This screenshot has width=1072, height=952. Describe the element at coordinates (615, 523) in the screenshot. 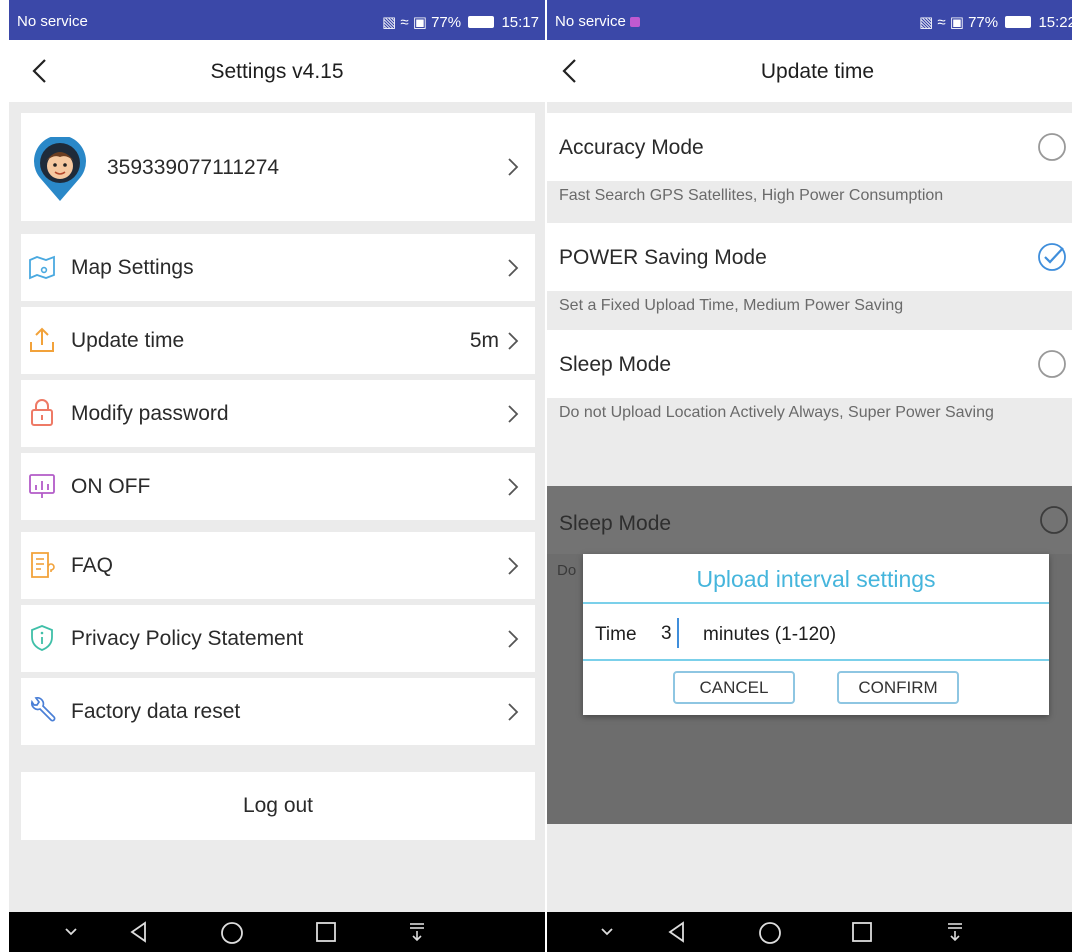

I see `dimmed-mode-label: Sleep Mode` at that location.